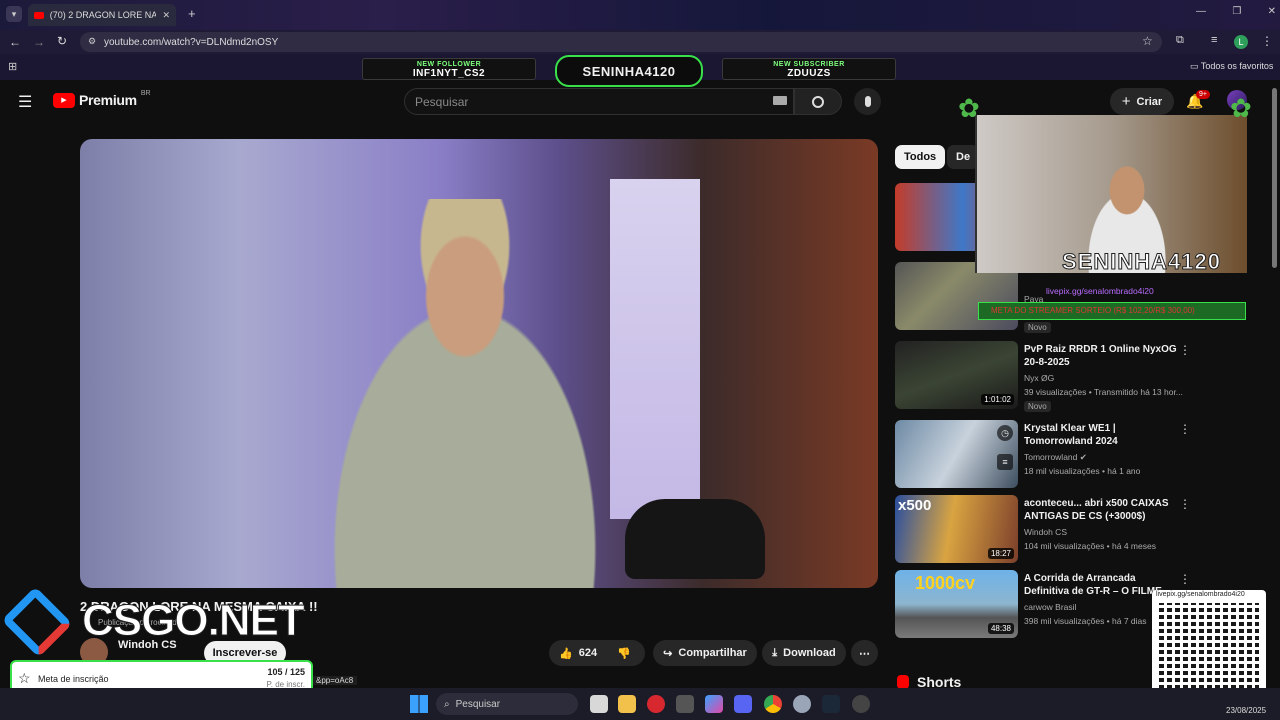 The width and height of the screenshot is (1280, 720). Describe the element at coordinates (442, 101) in the screenshot. I see `search-placeholder: Pesquisar` at that location.